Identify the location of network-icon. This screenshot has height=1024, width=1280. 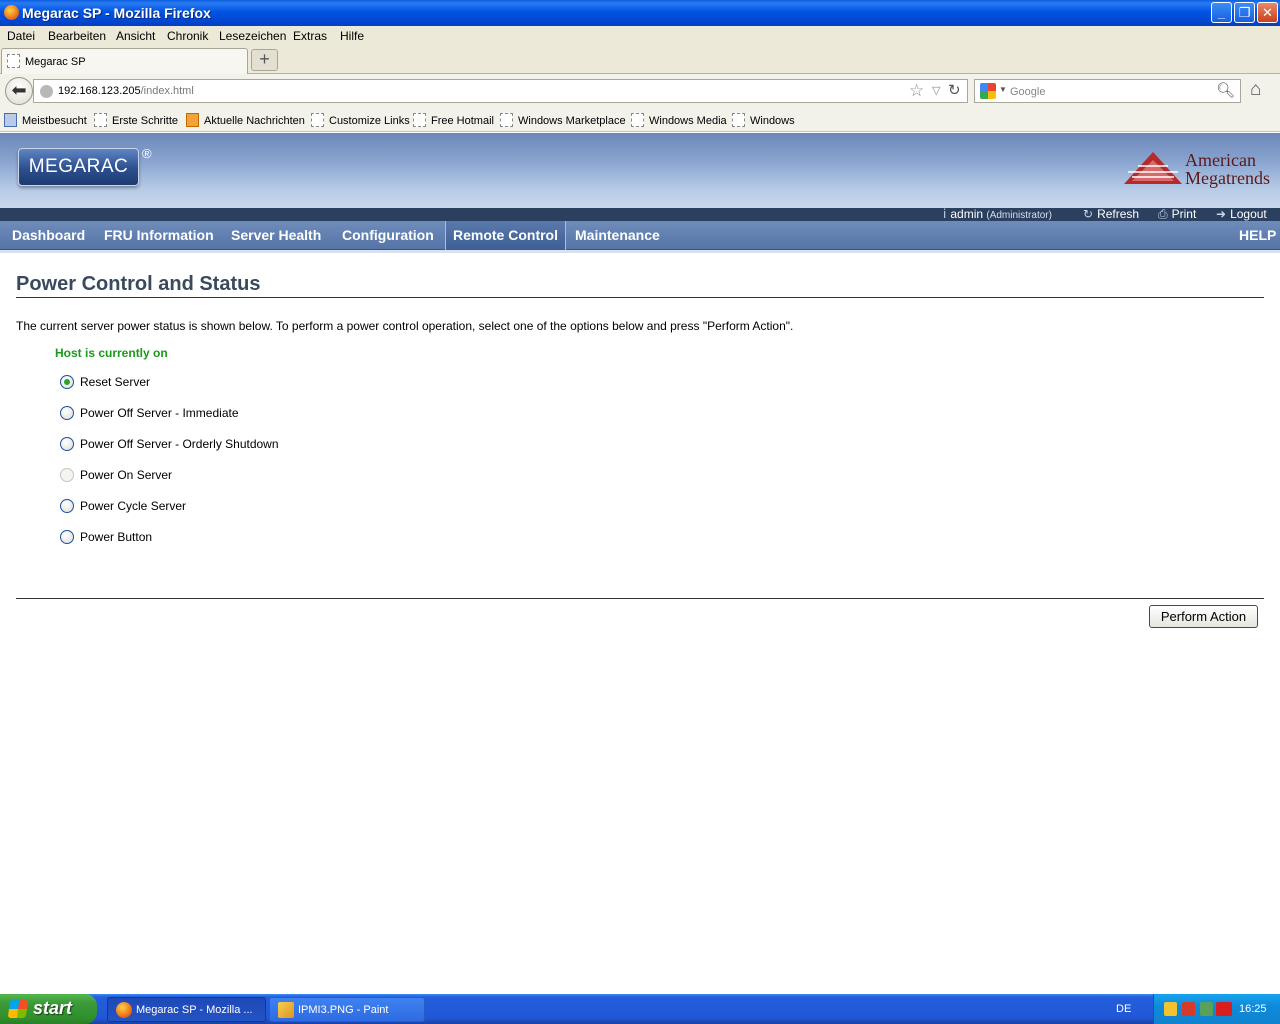
(1206, 1009).